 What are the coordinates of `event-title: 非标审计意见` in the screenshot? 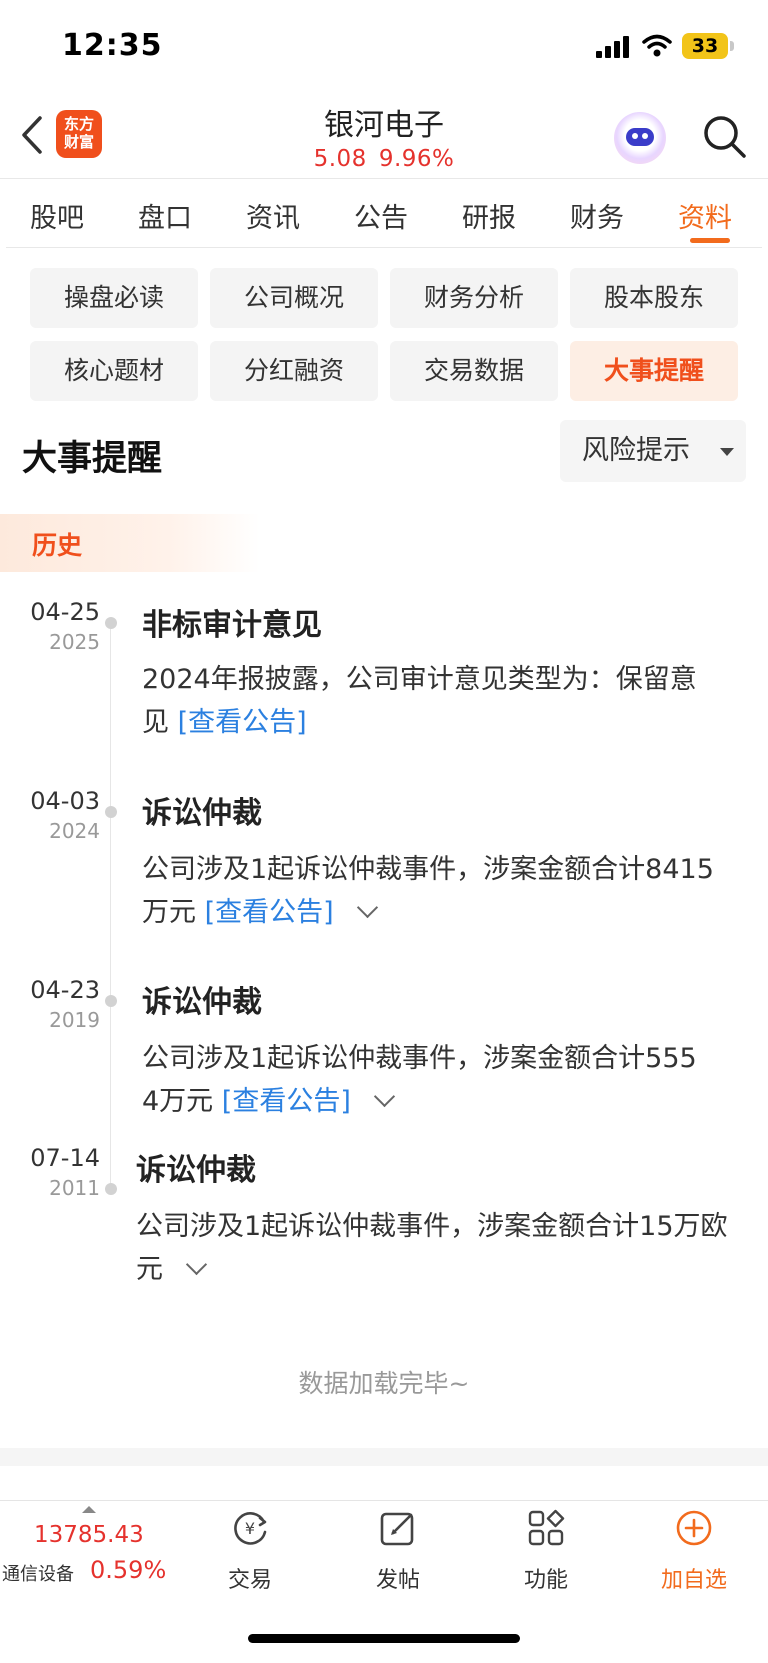 It's located at (232, 625).